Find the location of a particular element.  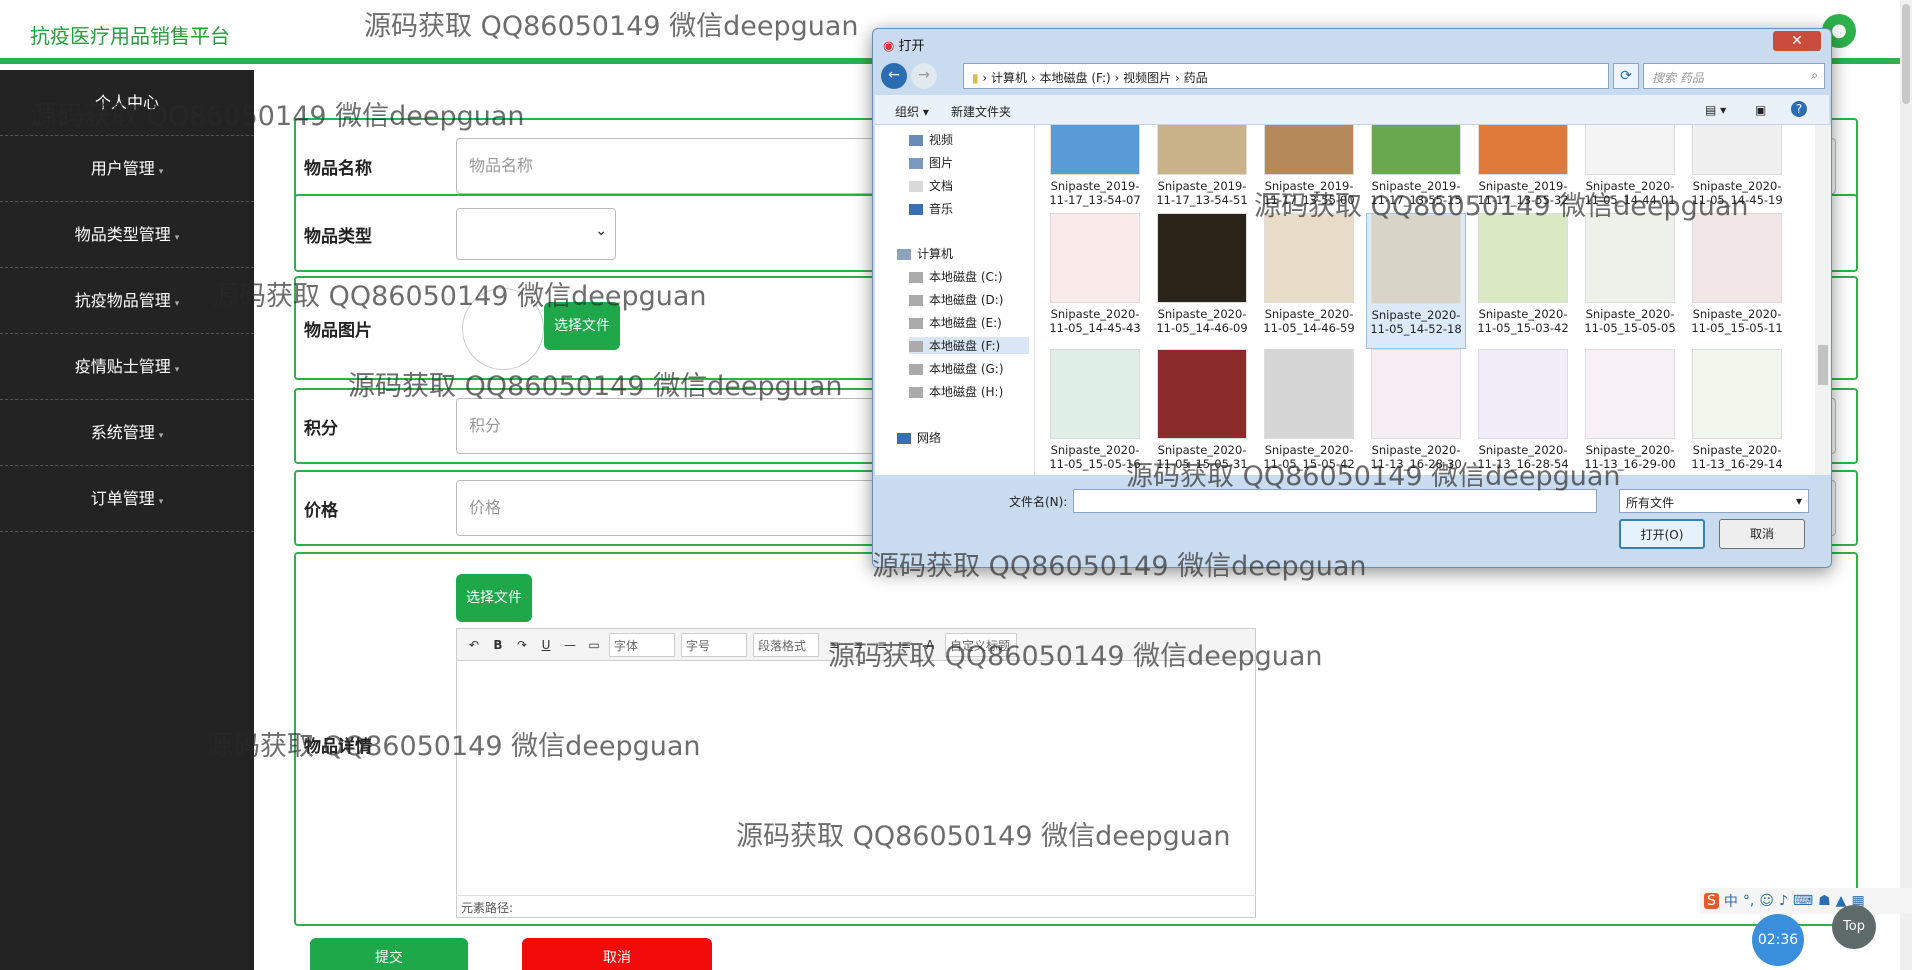

align-left-icon: ≡ is located at coordinates (834, 645).